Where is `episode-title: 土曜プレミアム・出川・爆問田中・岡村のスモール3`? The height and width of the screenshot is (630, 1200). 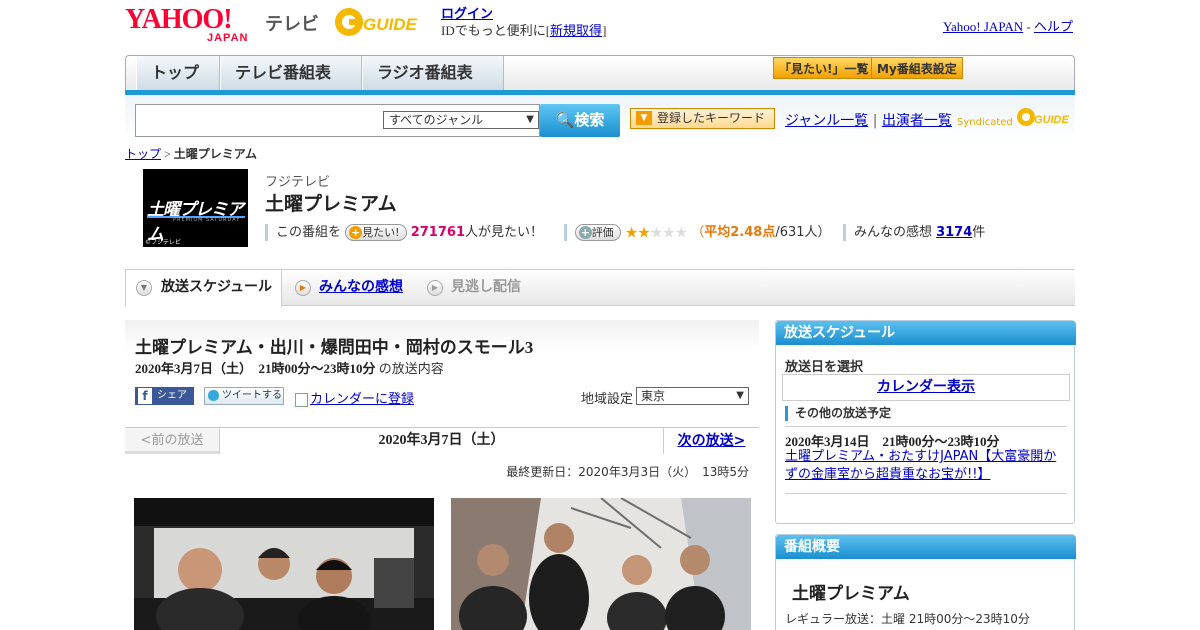
episode-title: 土曜プレミアム・出川・爆問田中・岡村のスモール3 is located at coordinates (334, 347).